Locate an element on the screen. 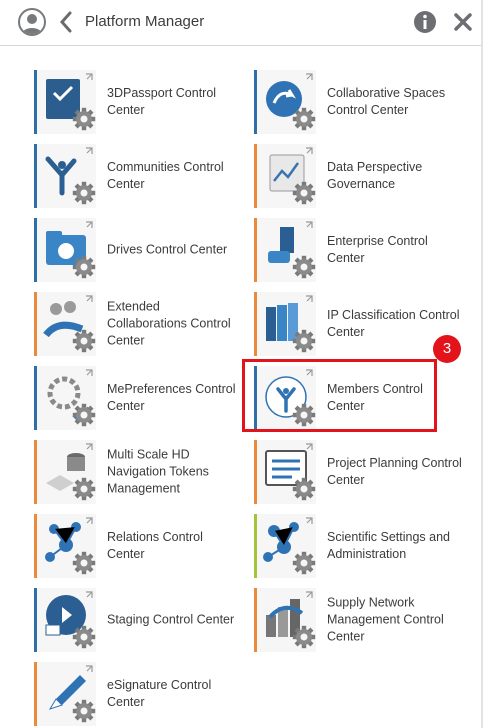 The width and height of the screenshot is (483, 728). project-planning-icon is located at coordinates (285, 472).